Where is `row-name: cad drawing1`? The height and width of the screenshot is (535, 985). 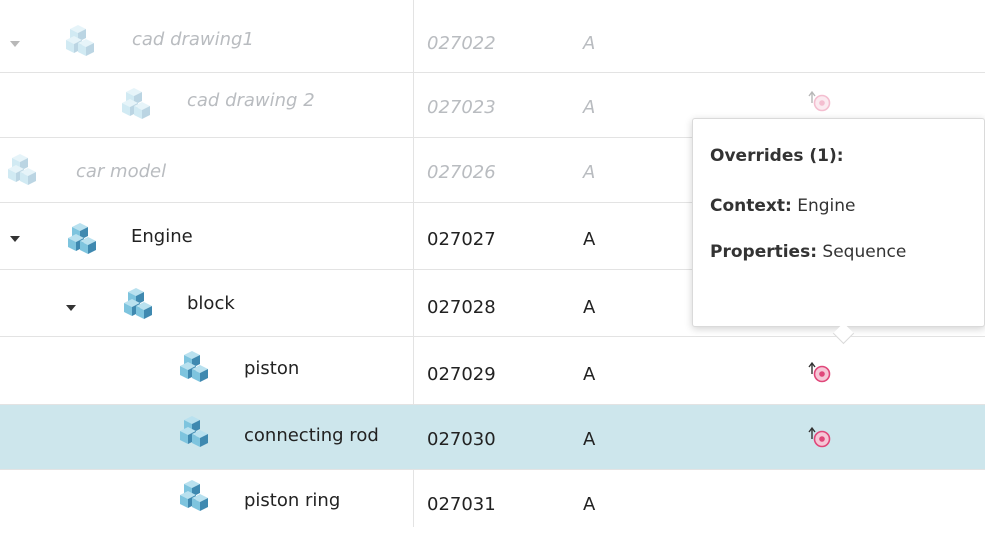 row-name: cad drawing1 is located at coordinates (193, 39).